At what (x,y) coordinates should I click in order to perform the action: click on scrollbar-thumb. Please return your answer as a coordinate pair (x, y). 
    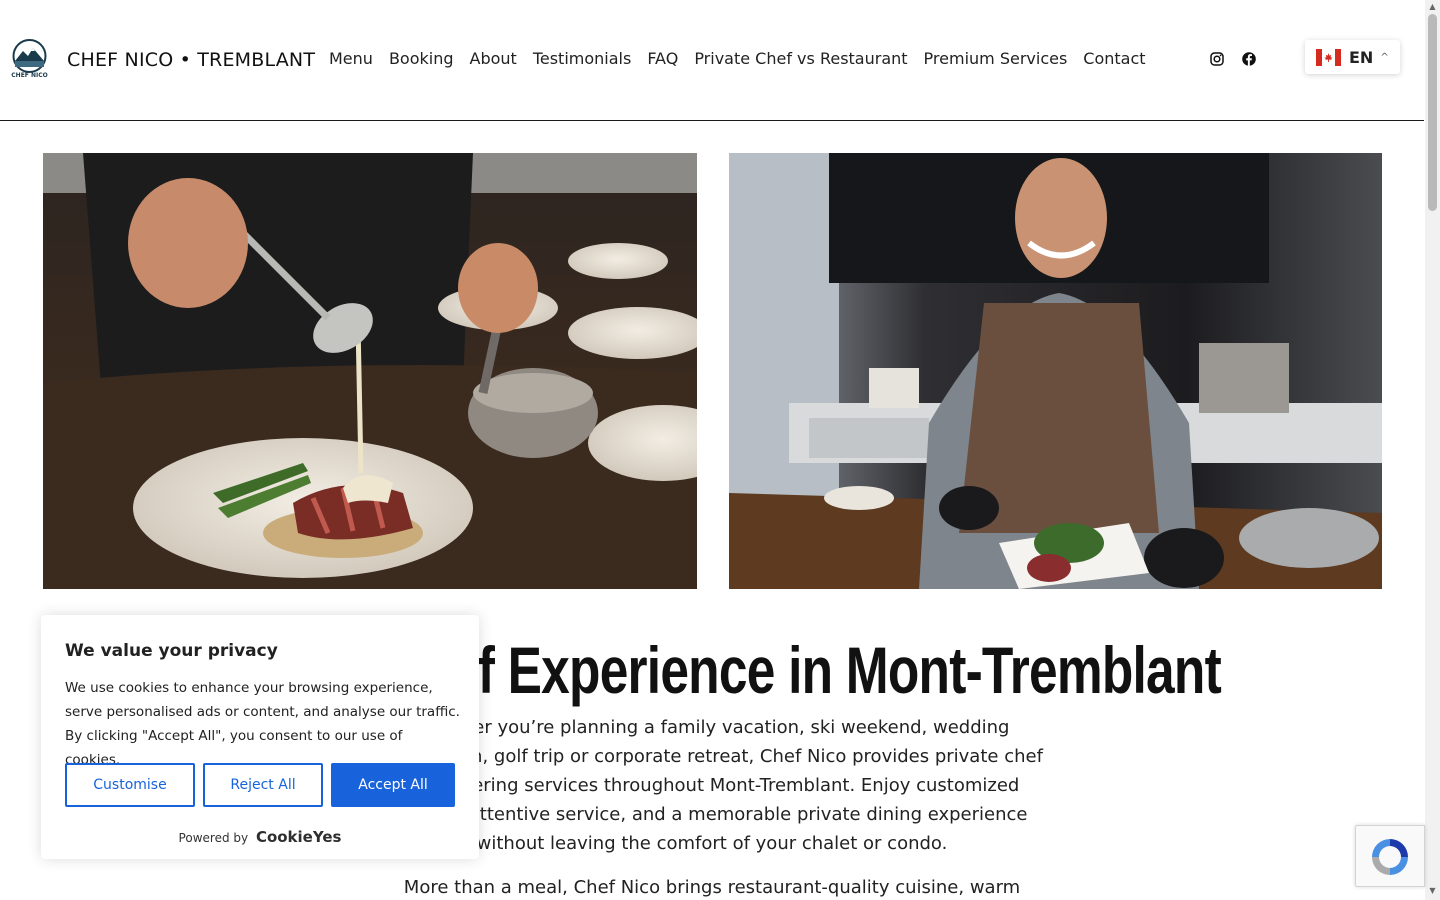
    Looking at the image, I should click on (1432, 112).